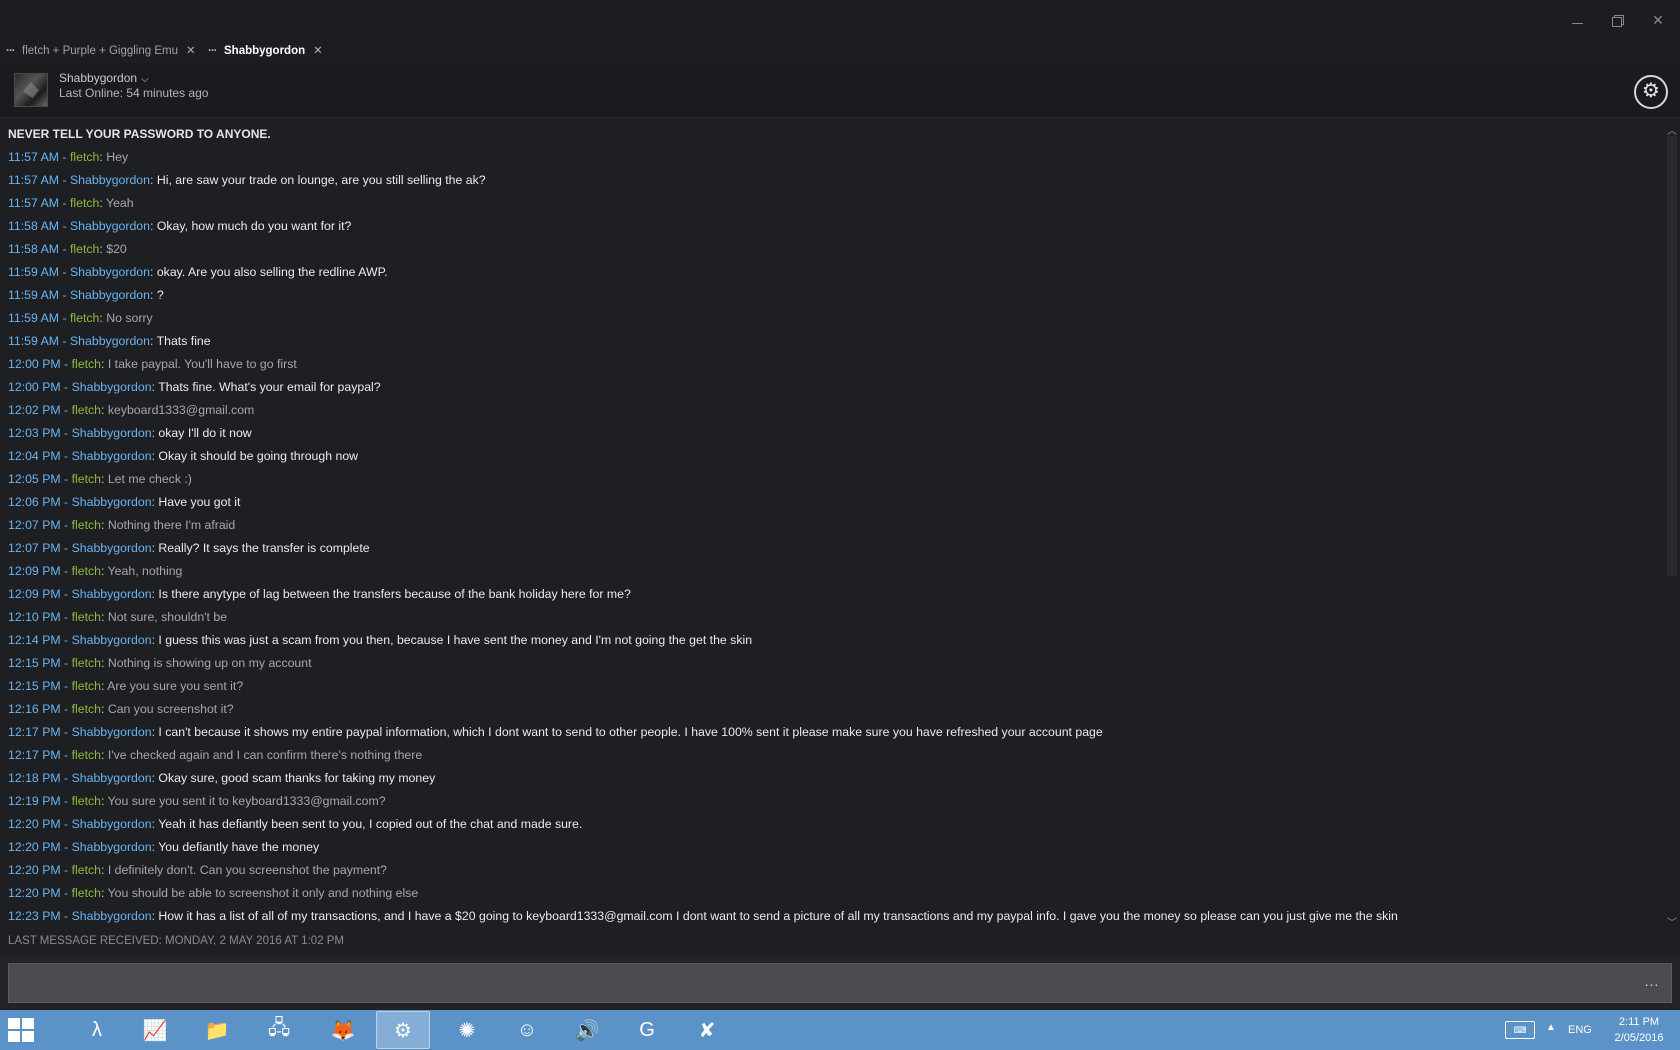  I want to click on friend-name-dropdown: Shabbygordon ⌵, so click(104, 78).